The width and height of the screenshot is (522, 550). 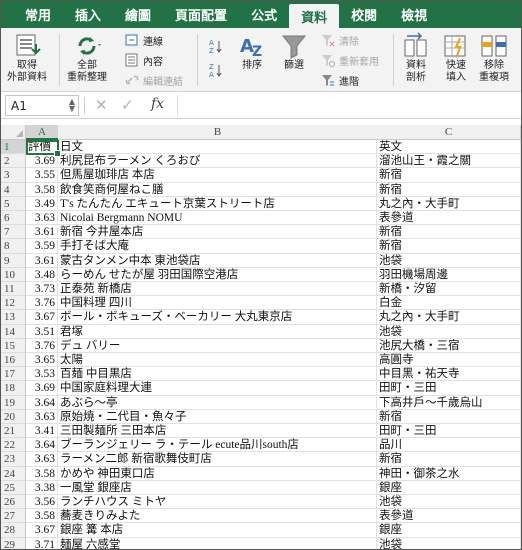 What do you see at coordinates (13, 246) in the screenshot?
I see `row-header: 8` at bounding box center [13, 246].